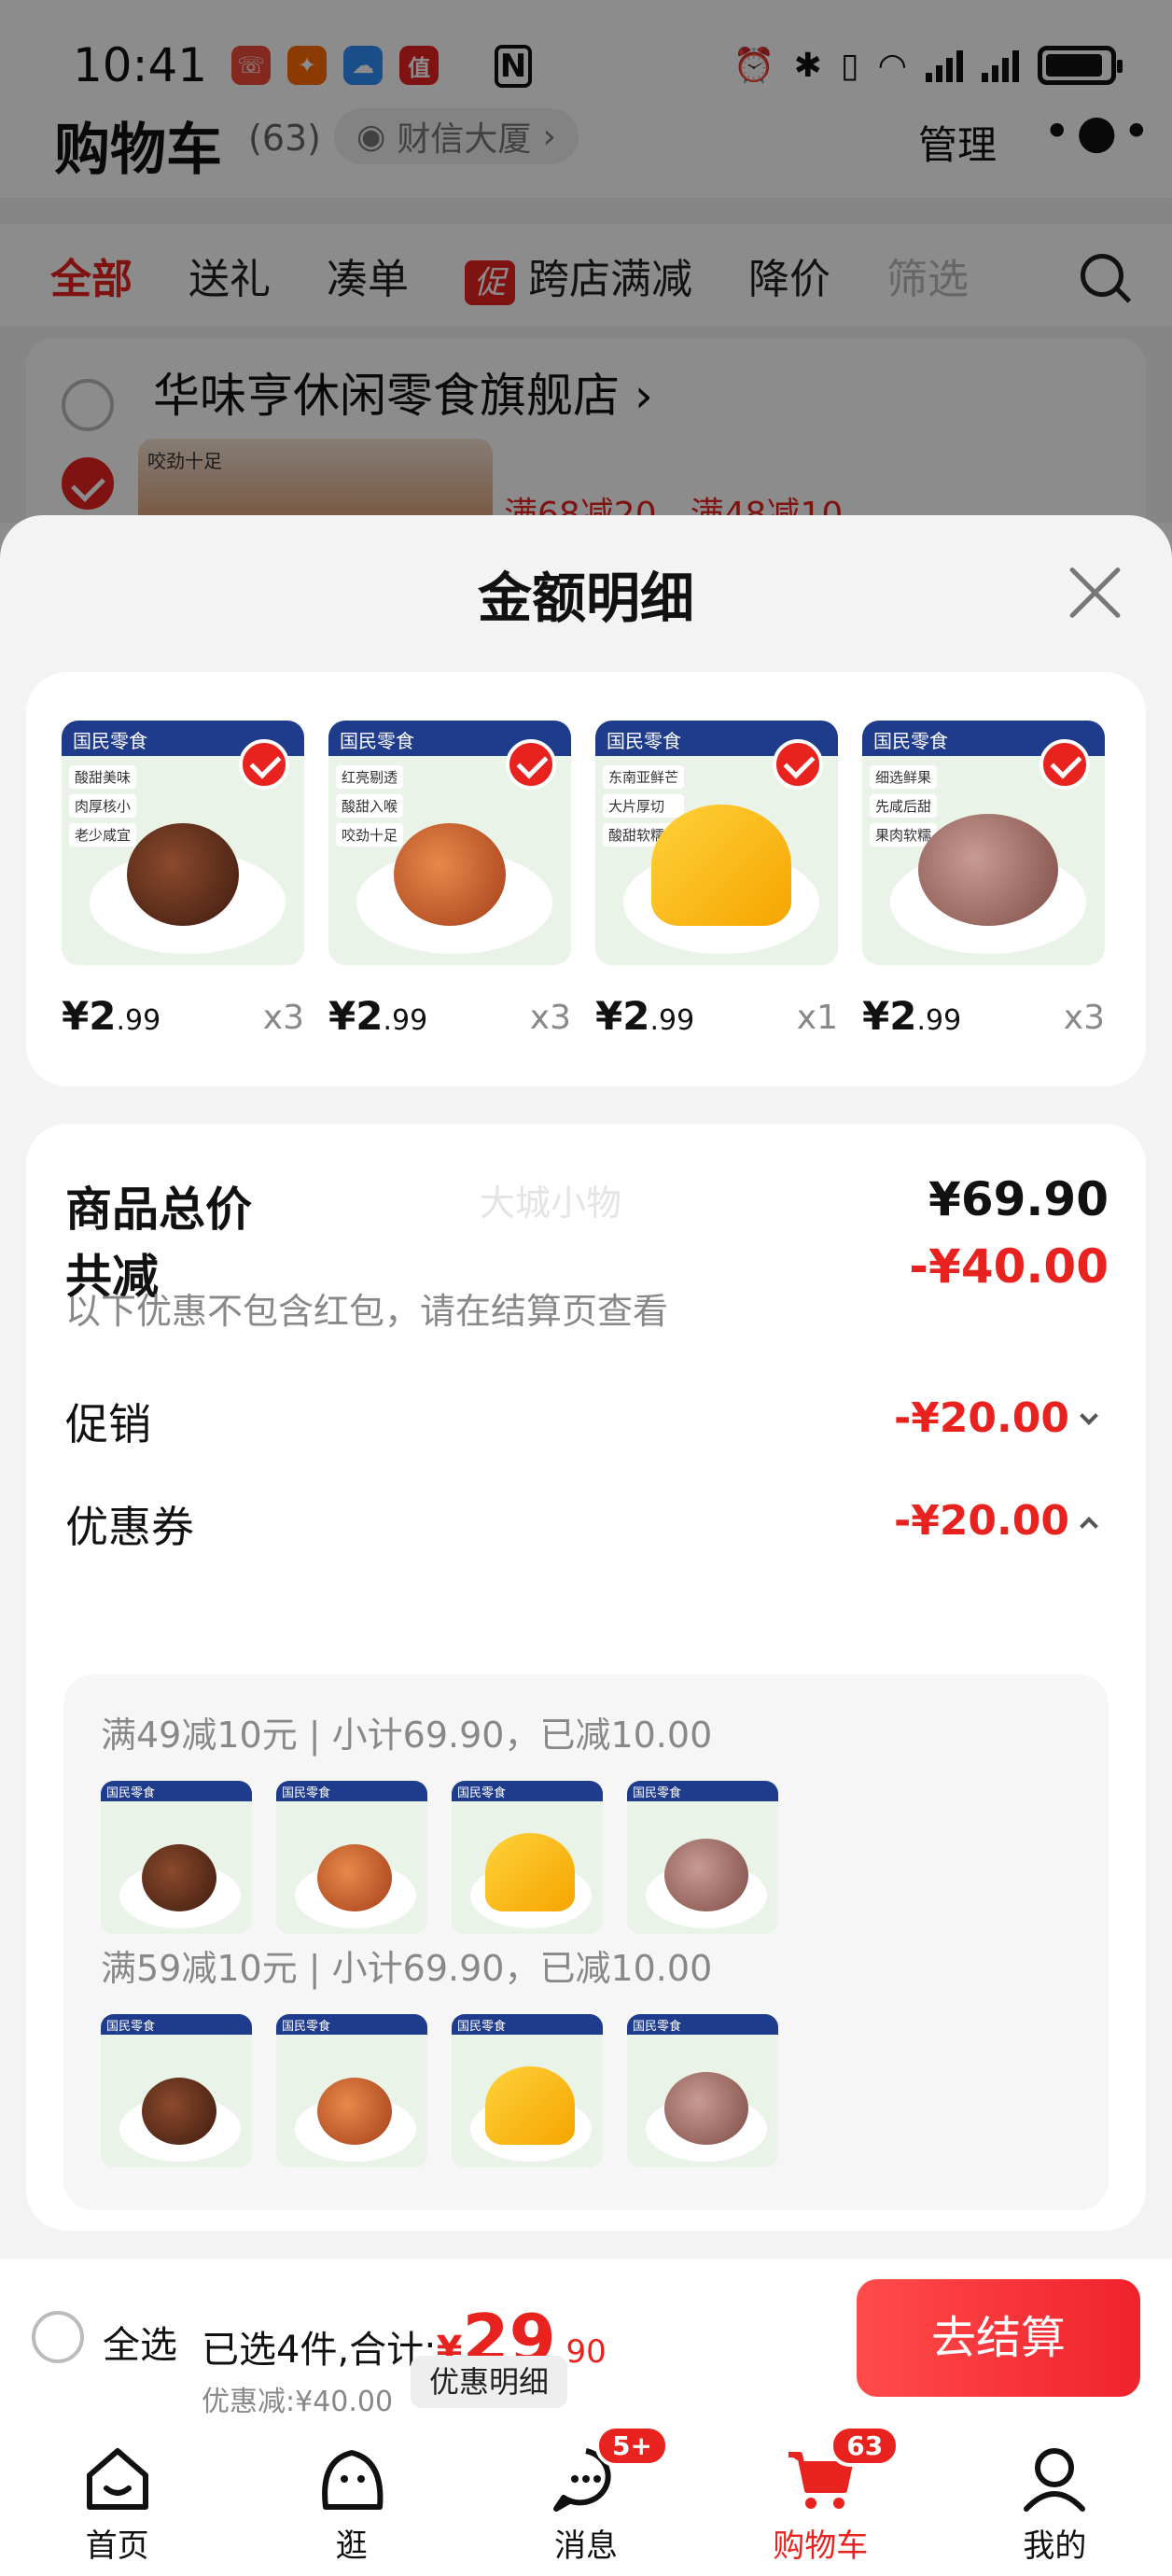 The image size is (1172, 2576). Describe the element at coordinates (996, 1418) in the screenshot. I see `promo-value-row: -¥20.00` at that location.